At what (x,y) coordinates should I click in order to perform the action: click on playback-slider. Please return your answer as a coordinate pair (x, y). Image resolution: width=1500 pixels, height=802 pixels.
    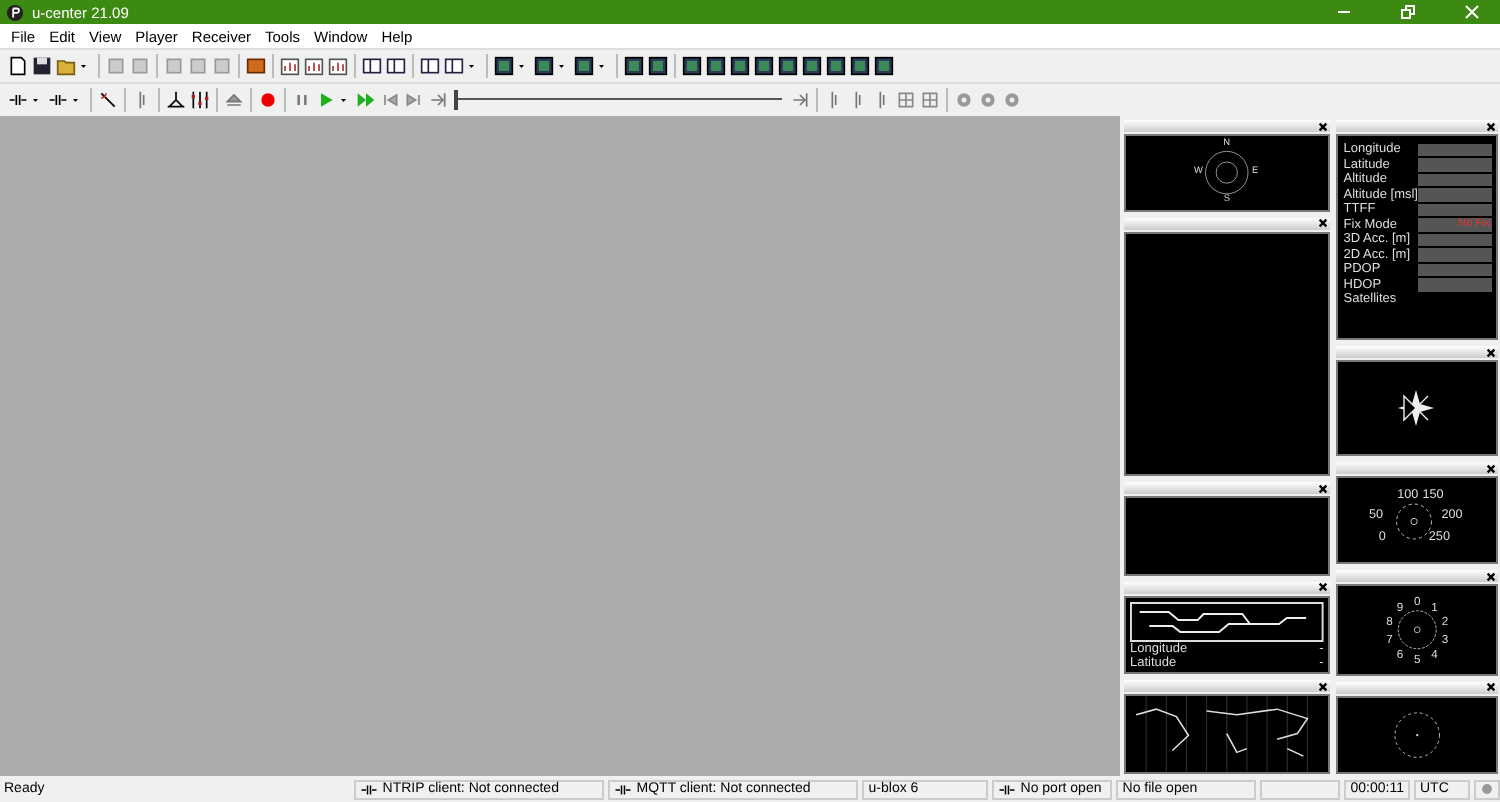
    Looking at the image, I should click on (619, 100).